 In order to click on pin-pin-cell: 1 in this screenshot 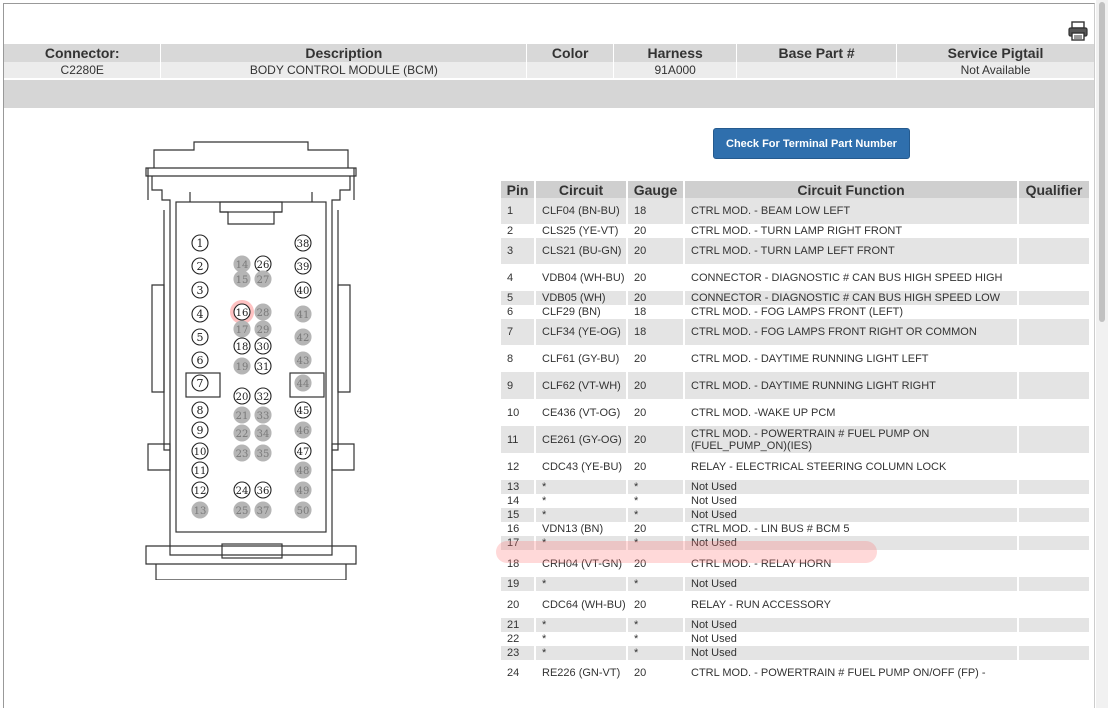, I will do `click(518, 211)`.